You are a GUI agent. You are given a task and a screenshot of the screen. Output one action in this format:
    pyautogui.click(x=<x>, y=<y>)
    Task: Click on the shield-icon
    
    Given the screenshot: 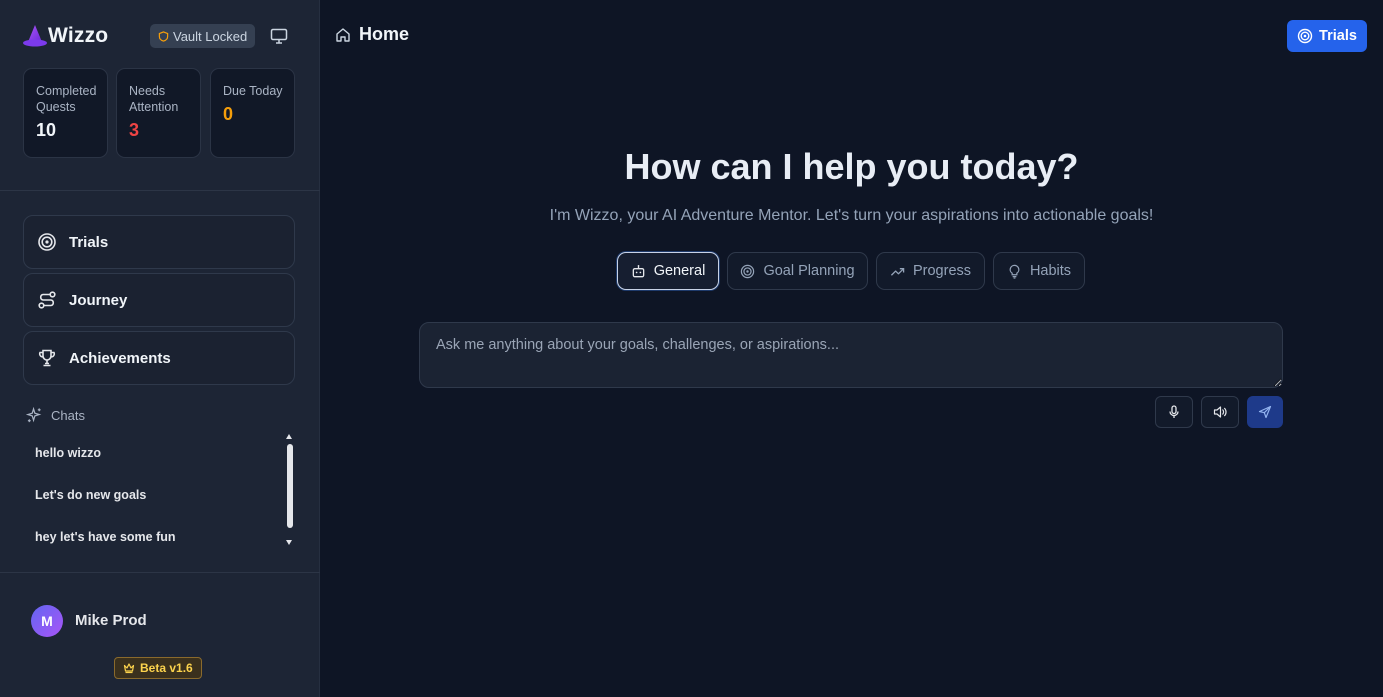 What is the action you would take?
    pyautogui.click(x=163, y=36)
    